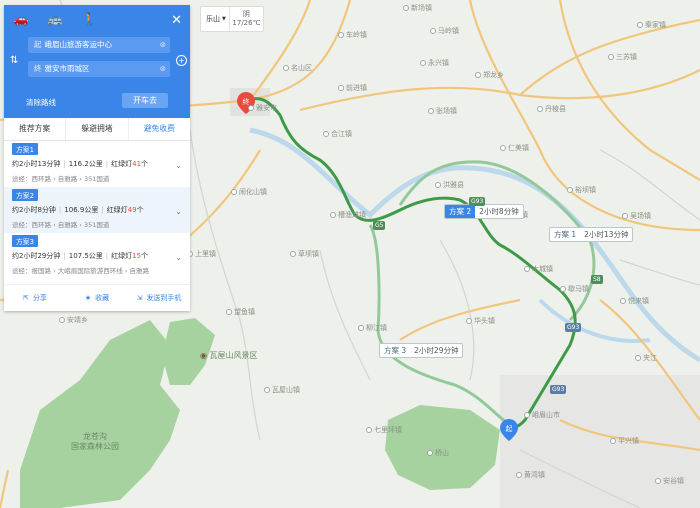 The height and width of the screenshot is (508, 700). What do you see at coordinates (35, 129) in the screenshot?
I see `strategy-tab: 推荐方案` at bounding box center [35, 129].